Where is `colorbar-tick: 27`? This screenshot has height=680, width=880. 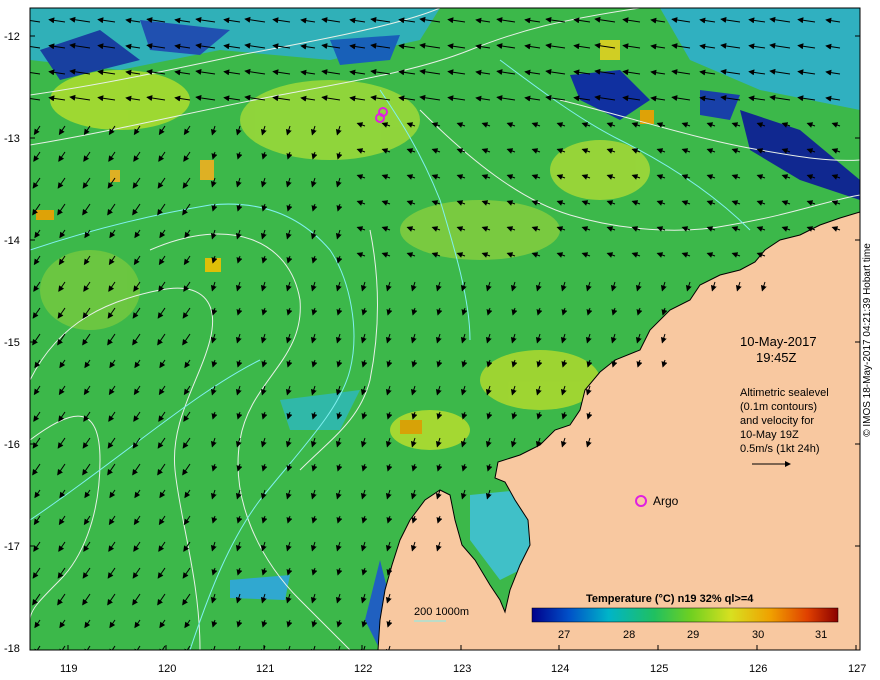 colorbar-tick: 27 is located at coordinates (564, 635).